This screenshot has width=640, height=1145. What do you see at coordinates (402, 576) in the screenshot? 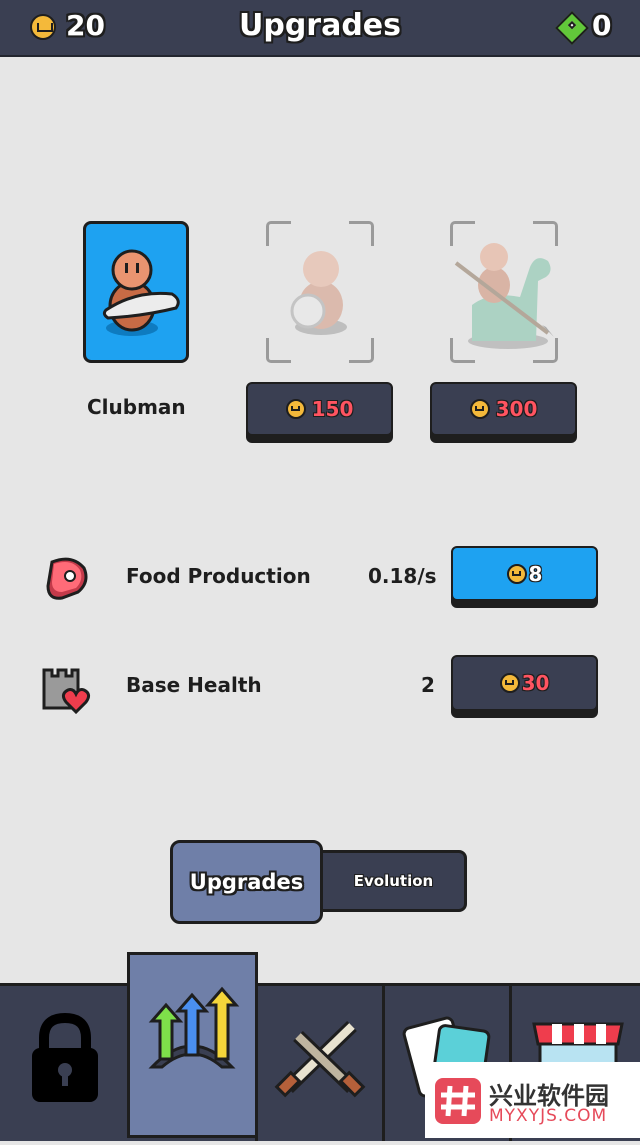
I see `upgrade-value-food-production: 0.18/s` at bounding box center [402, 576].